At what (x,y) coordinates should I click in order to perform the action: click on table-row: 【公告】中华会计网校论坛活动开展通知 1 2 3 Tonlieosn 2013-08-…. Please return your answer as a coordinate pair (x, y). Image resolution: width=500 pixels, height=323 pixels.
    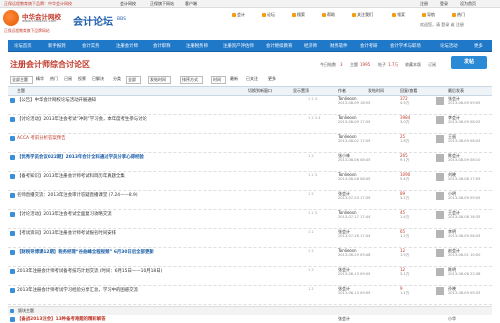
    Looking at the image, I should click on (250, 105).